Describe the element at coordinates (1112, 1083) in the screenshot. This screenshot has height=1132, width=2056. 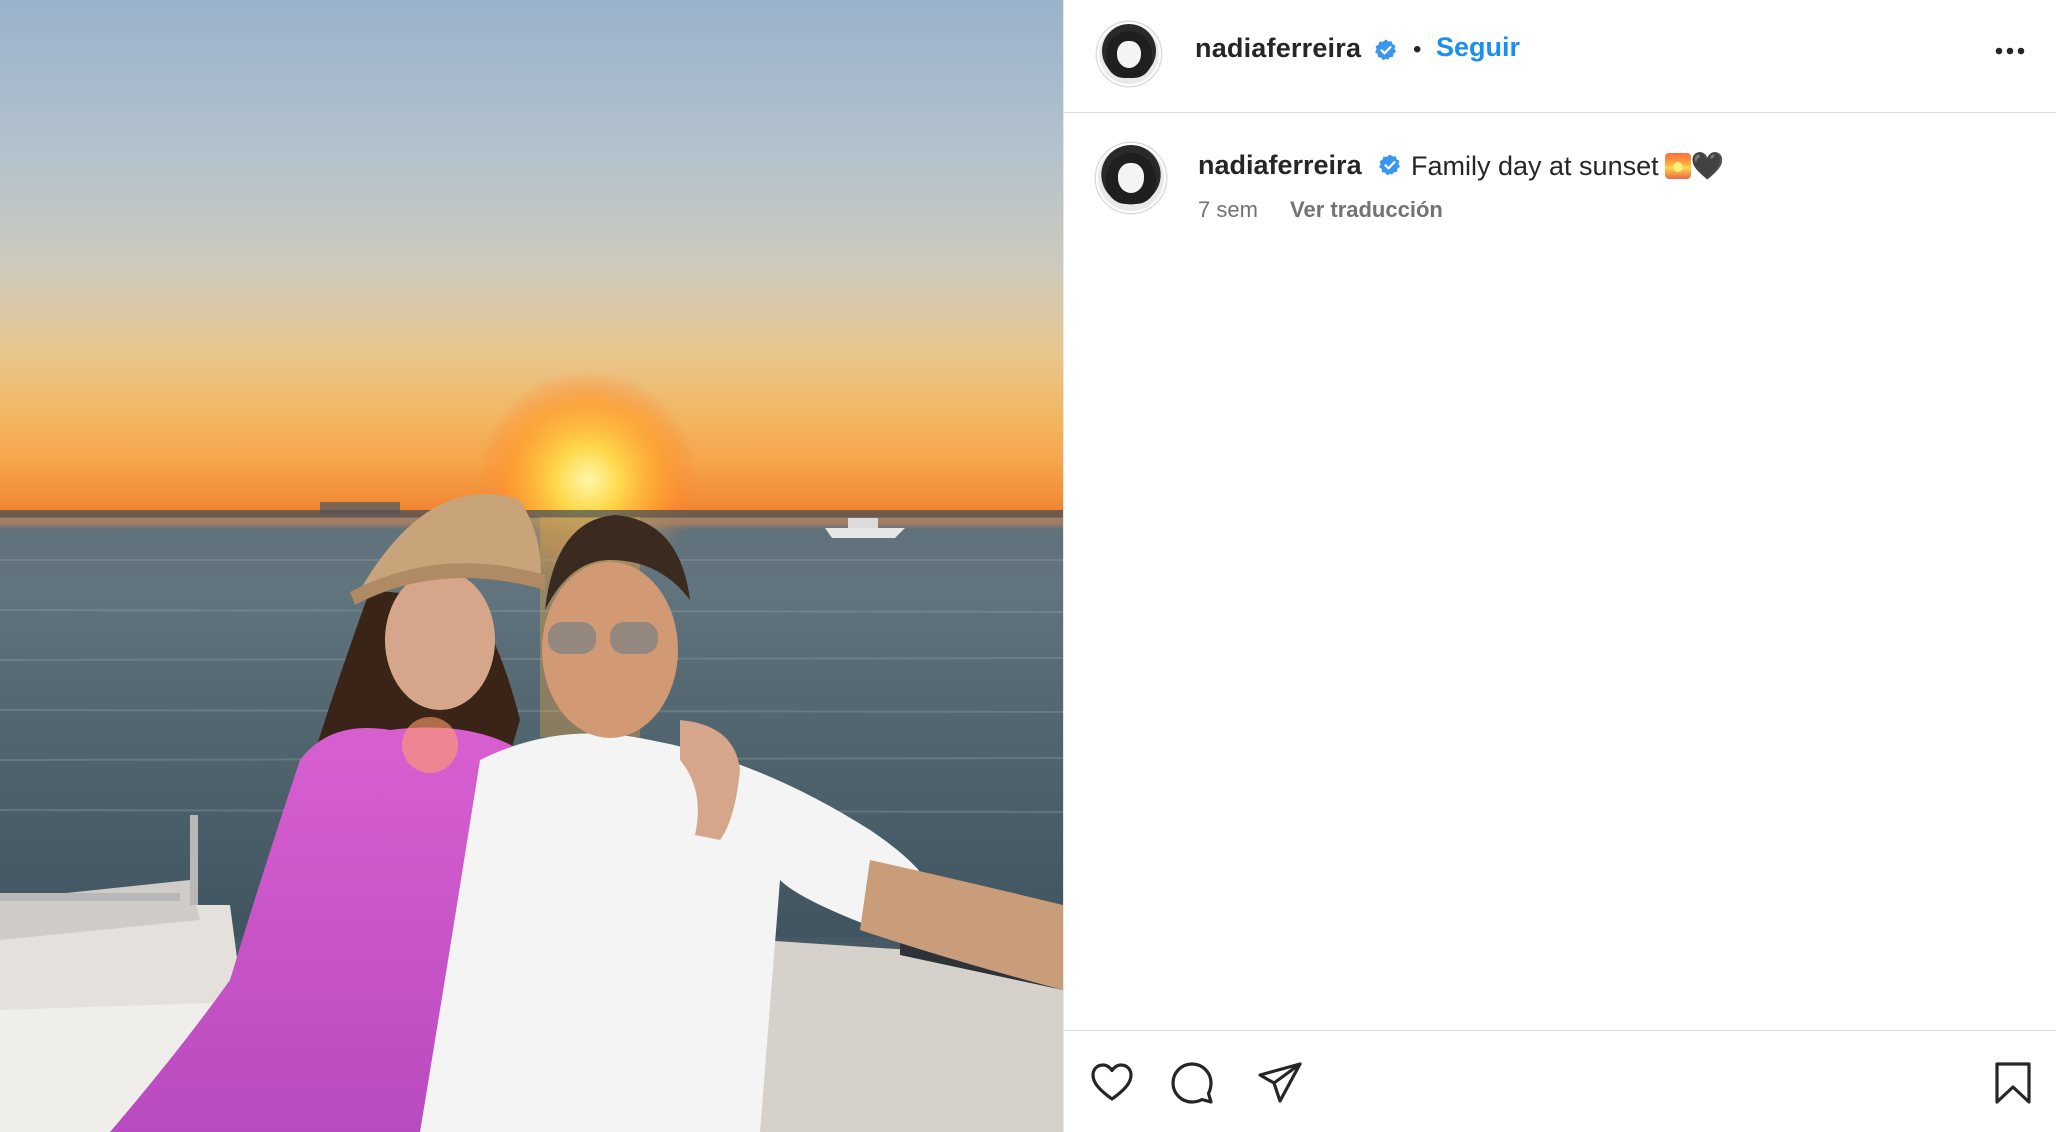
I see `heart-icon` at that location.